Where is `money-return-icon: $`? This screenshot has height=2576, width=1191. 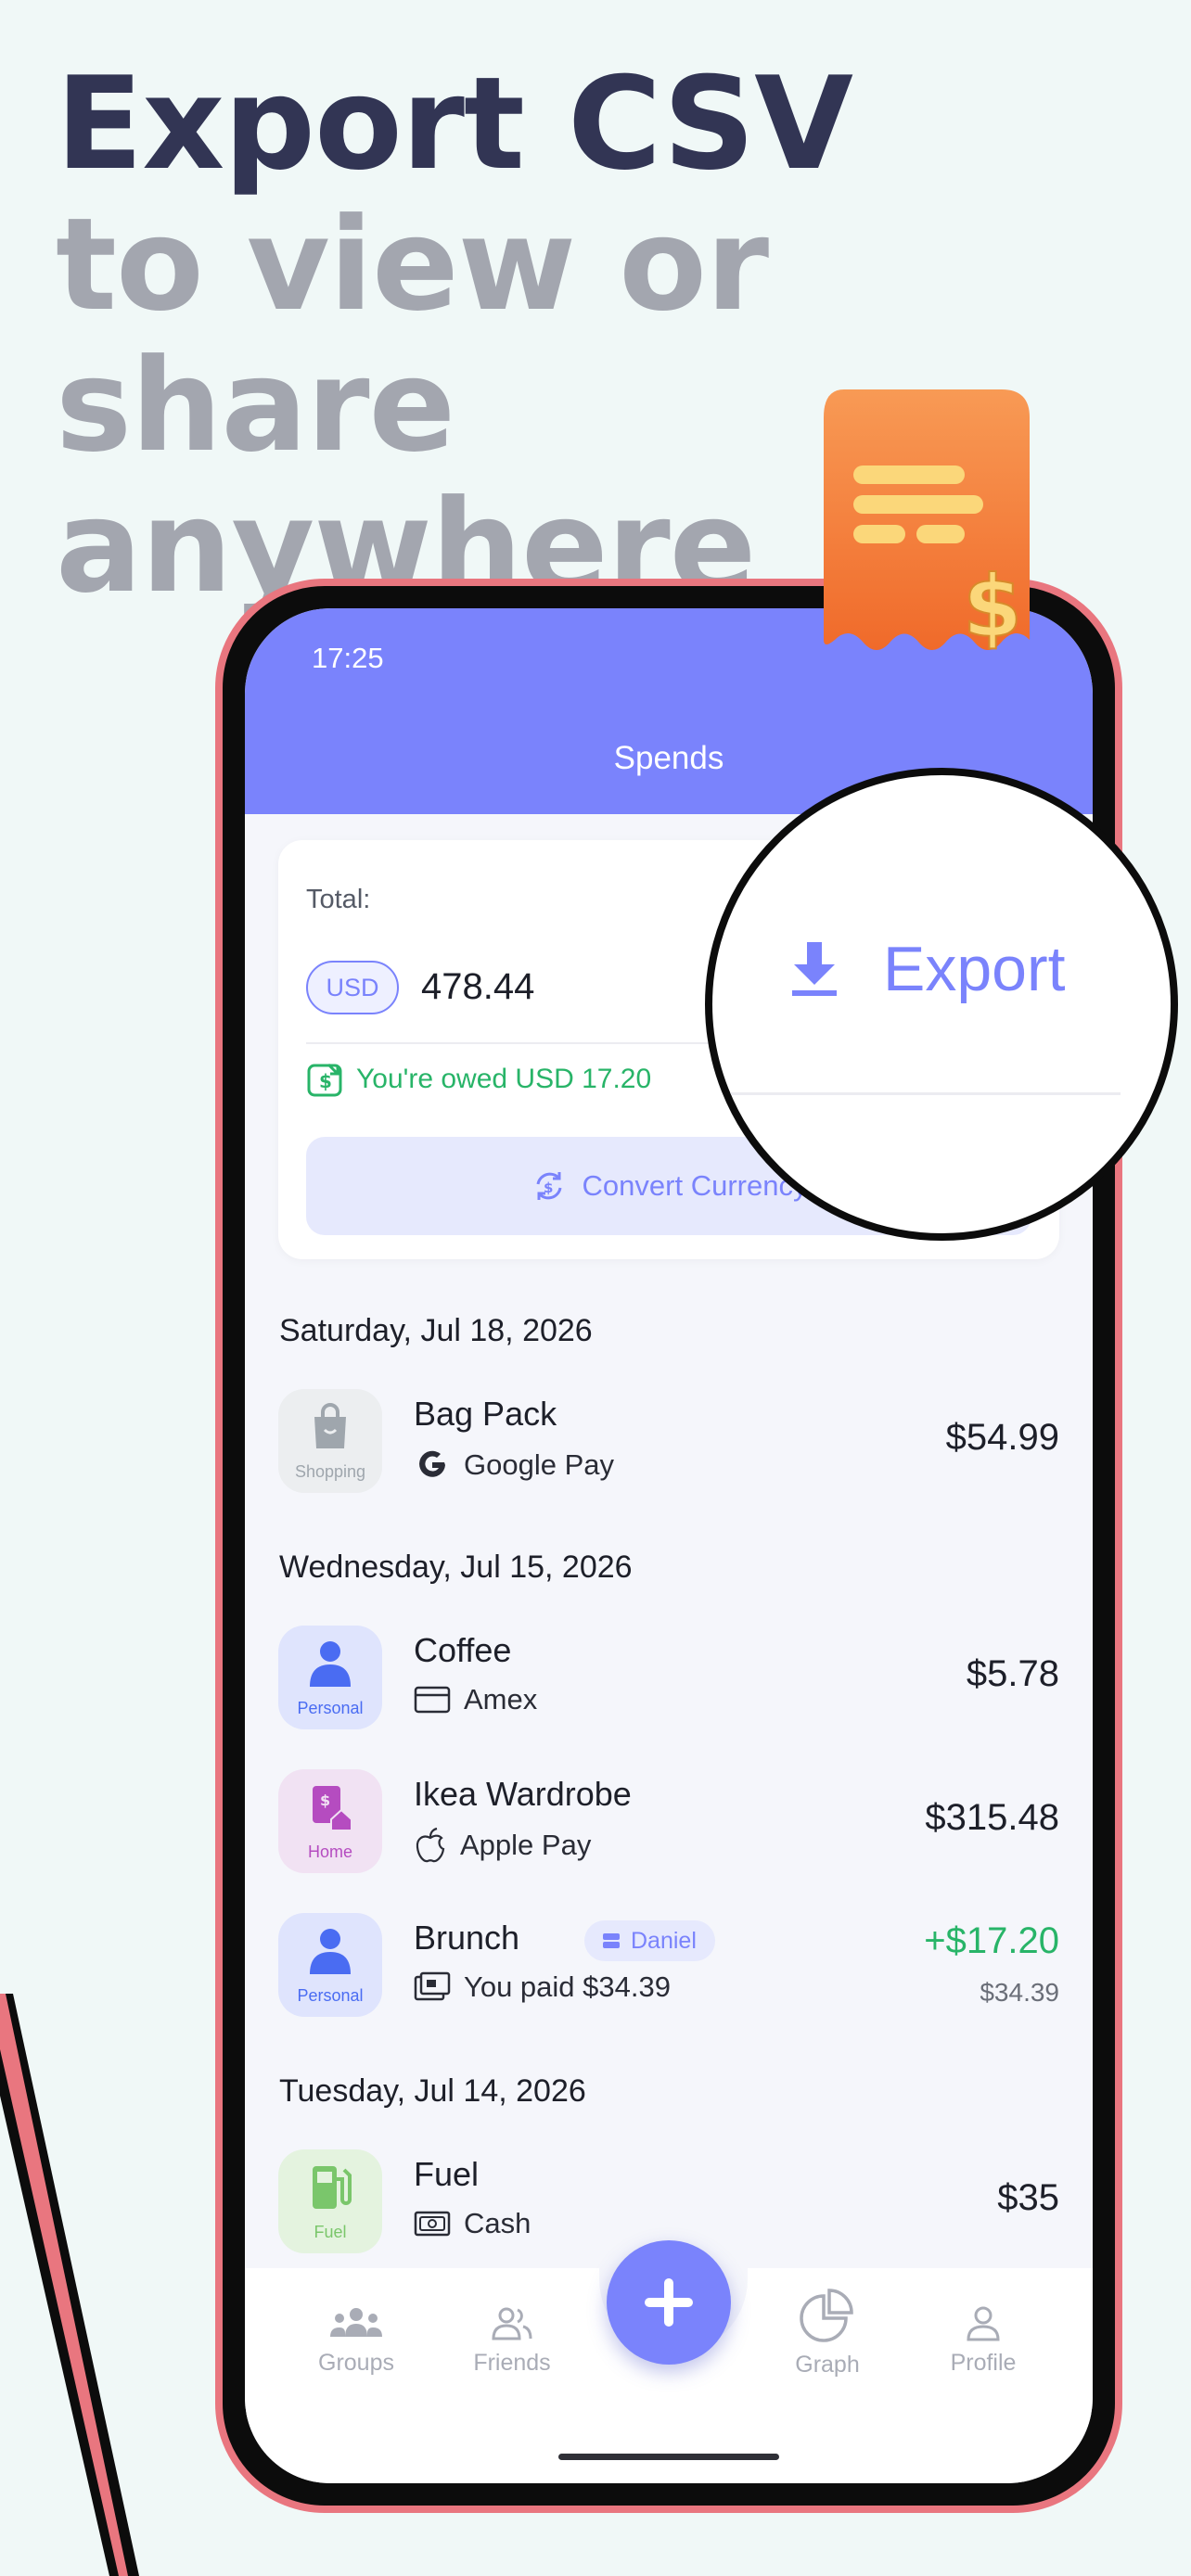
money-return-icon: $ is located at coordinates (324, 1080).